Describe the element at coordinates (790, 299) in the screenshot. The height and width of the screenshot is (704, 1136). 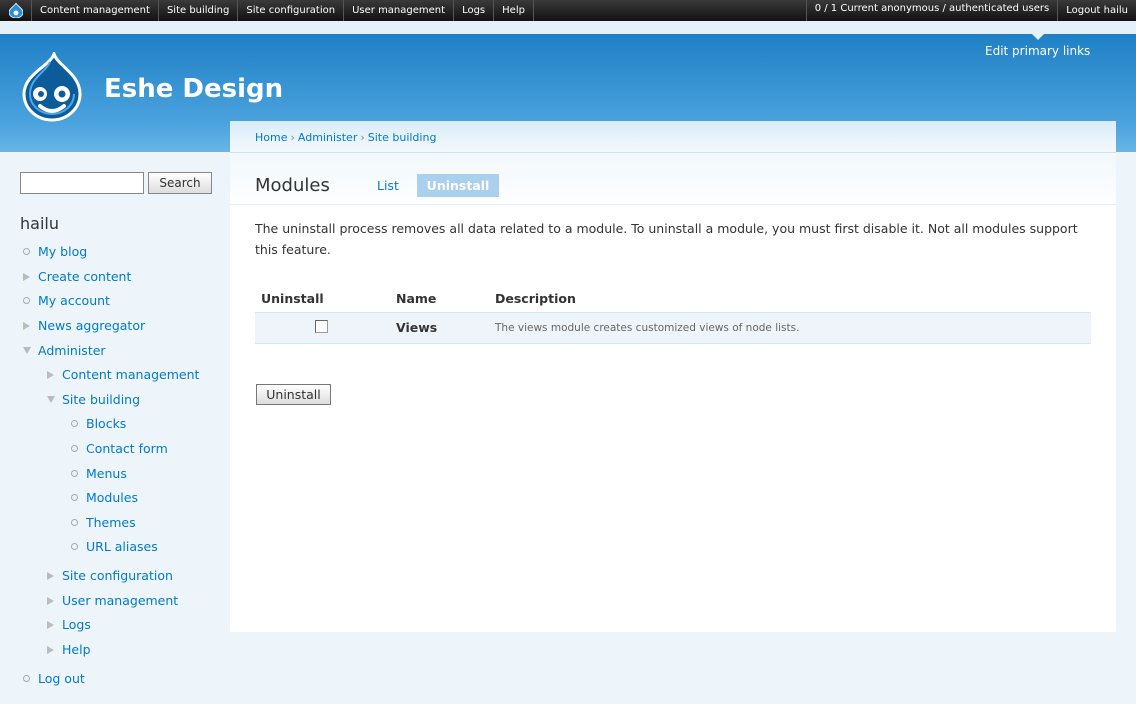
I see `column-header-description: Description` at that location.